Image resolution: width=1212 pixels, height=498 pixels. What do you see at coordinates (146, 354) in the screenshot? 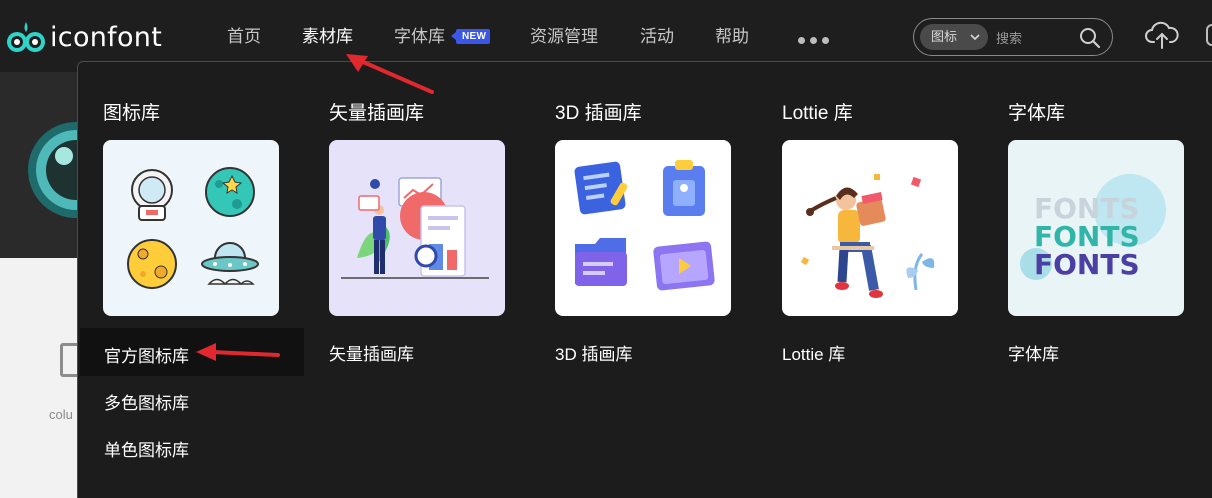
I see `link-official-icon-library: 官方图标库` at bounding box center [146, 354].